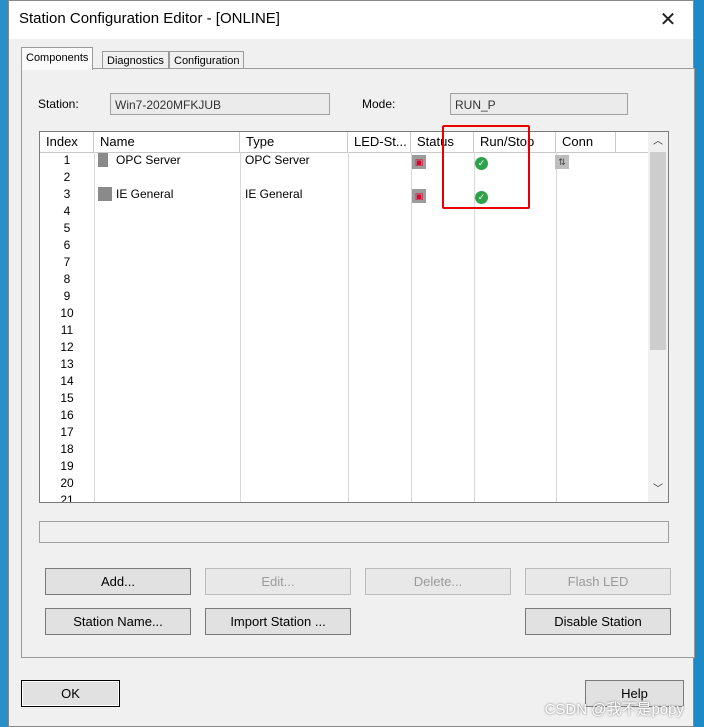 This screenshot has height=727, width=704. I want to click on row-index: 3, so click(67, 194).